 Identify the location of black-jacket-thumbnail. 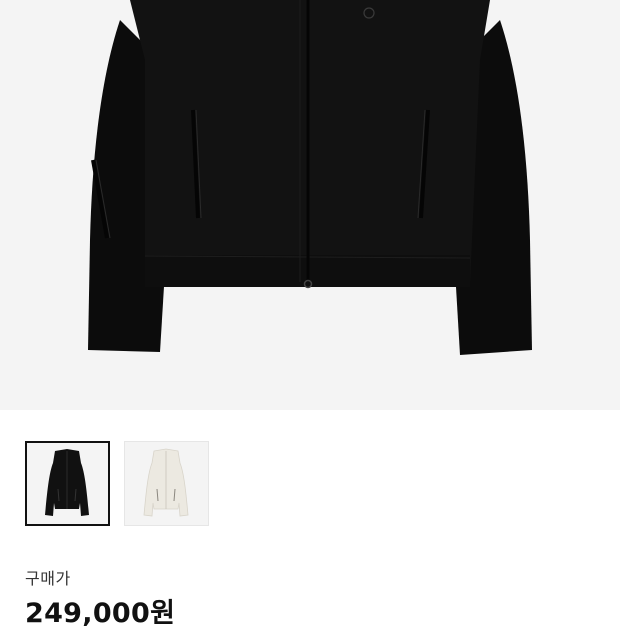
(67, 483).